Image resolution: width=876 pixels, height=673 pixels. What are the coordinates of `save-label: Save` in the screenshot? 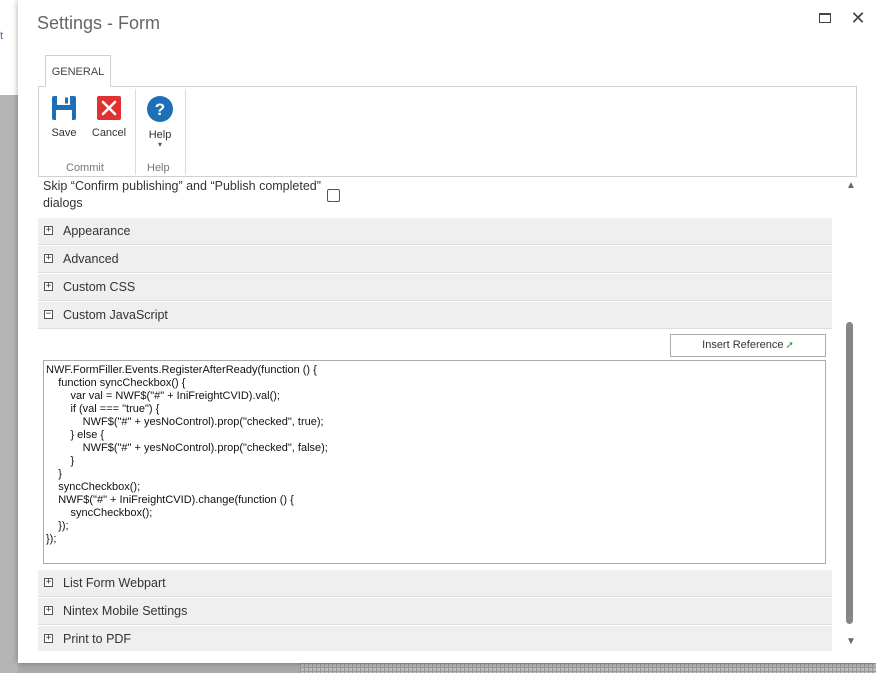 It's located at (64, 133).